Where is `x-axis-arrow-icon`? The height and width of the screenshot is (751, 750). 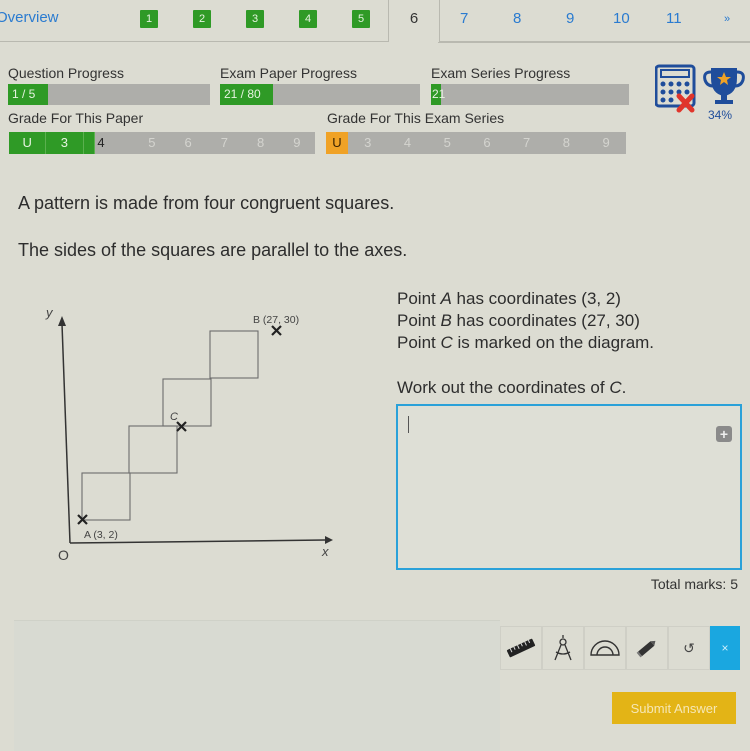
x-axis-arrow-icon is located at coordinates (329, 540).